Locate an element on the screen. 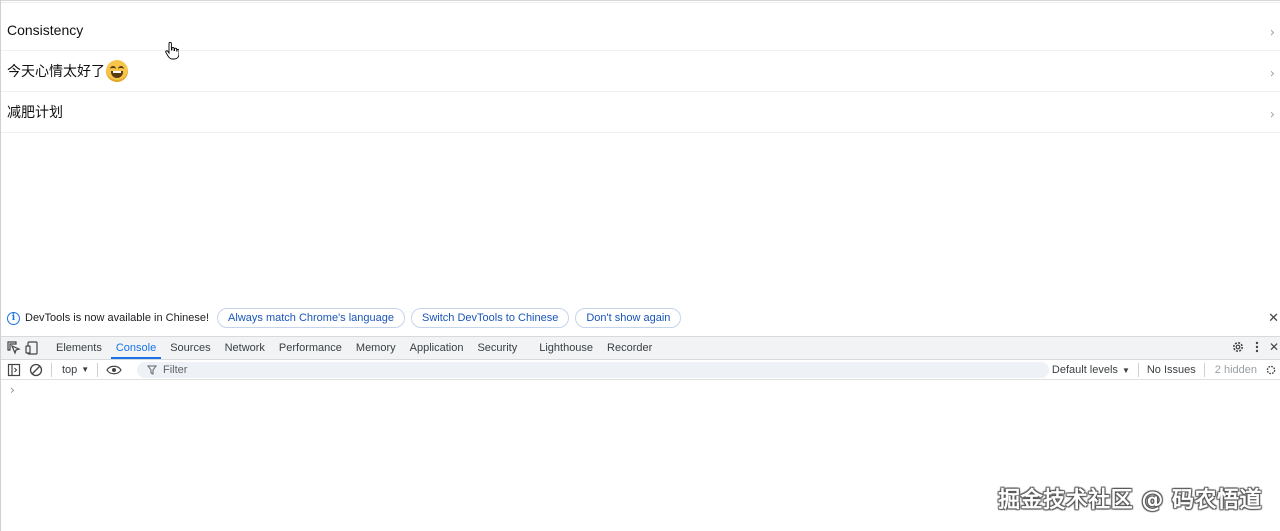 The height and width of the screenshot is (531, 1280). device-toolbar-icon is located at coordinates (32, 348).